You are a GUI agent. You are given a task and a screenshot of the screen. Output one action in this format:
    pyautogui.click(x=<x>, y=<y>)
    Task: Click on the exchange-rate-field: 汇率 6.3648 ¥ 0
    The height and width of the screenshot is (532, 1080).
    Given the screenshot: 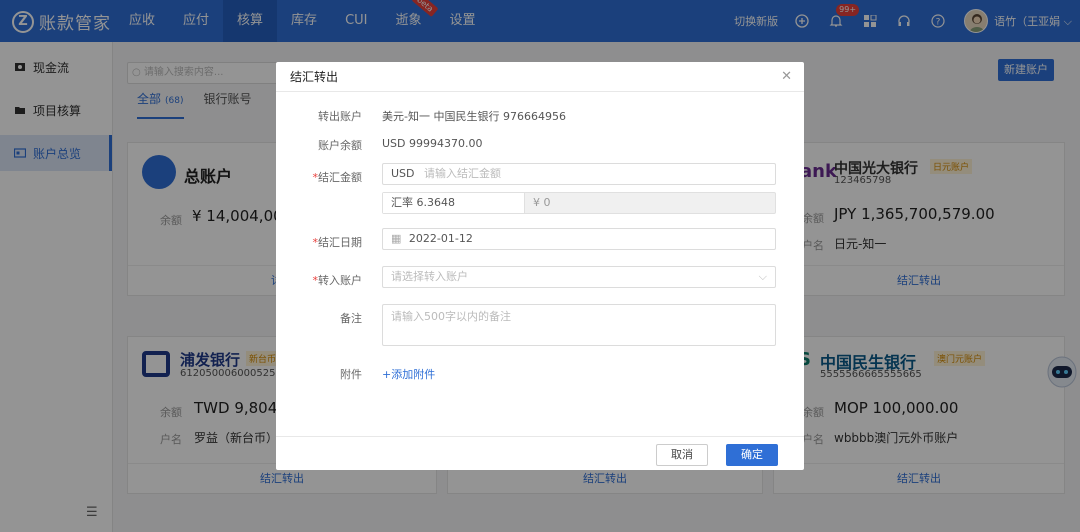 What is the action you would take?
    pyautogui.click(x=579, y=203)
    